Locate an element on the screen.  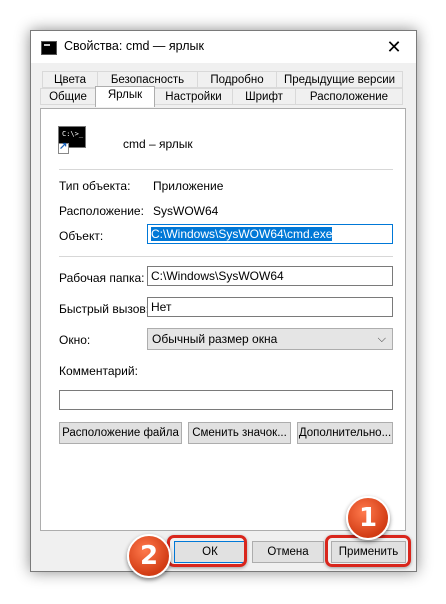
cmd-app-icon is located at coordinates (49, 48).